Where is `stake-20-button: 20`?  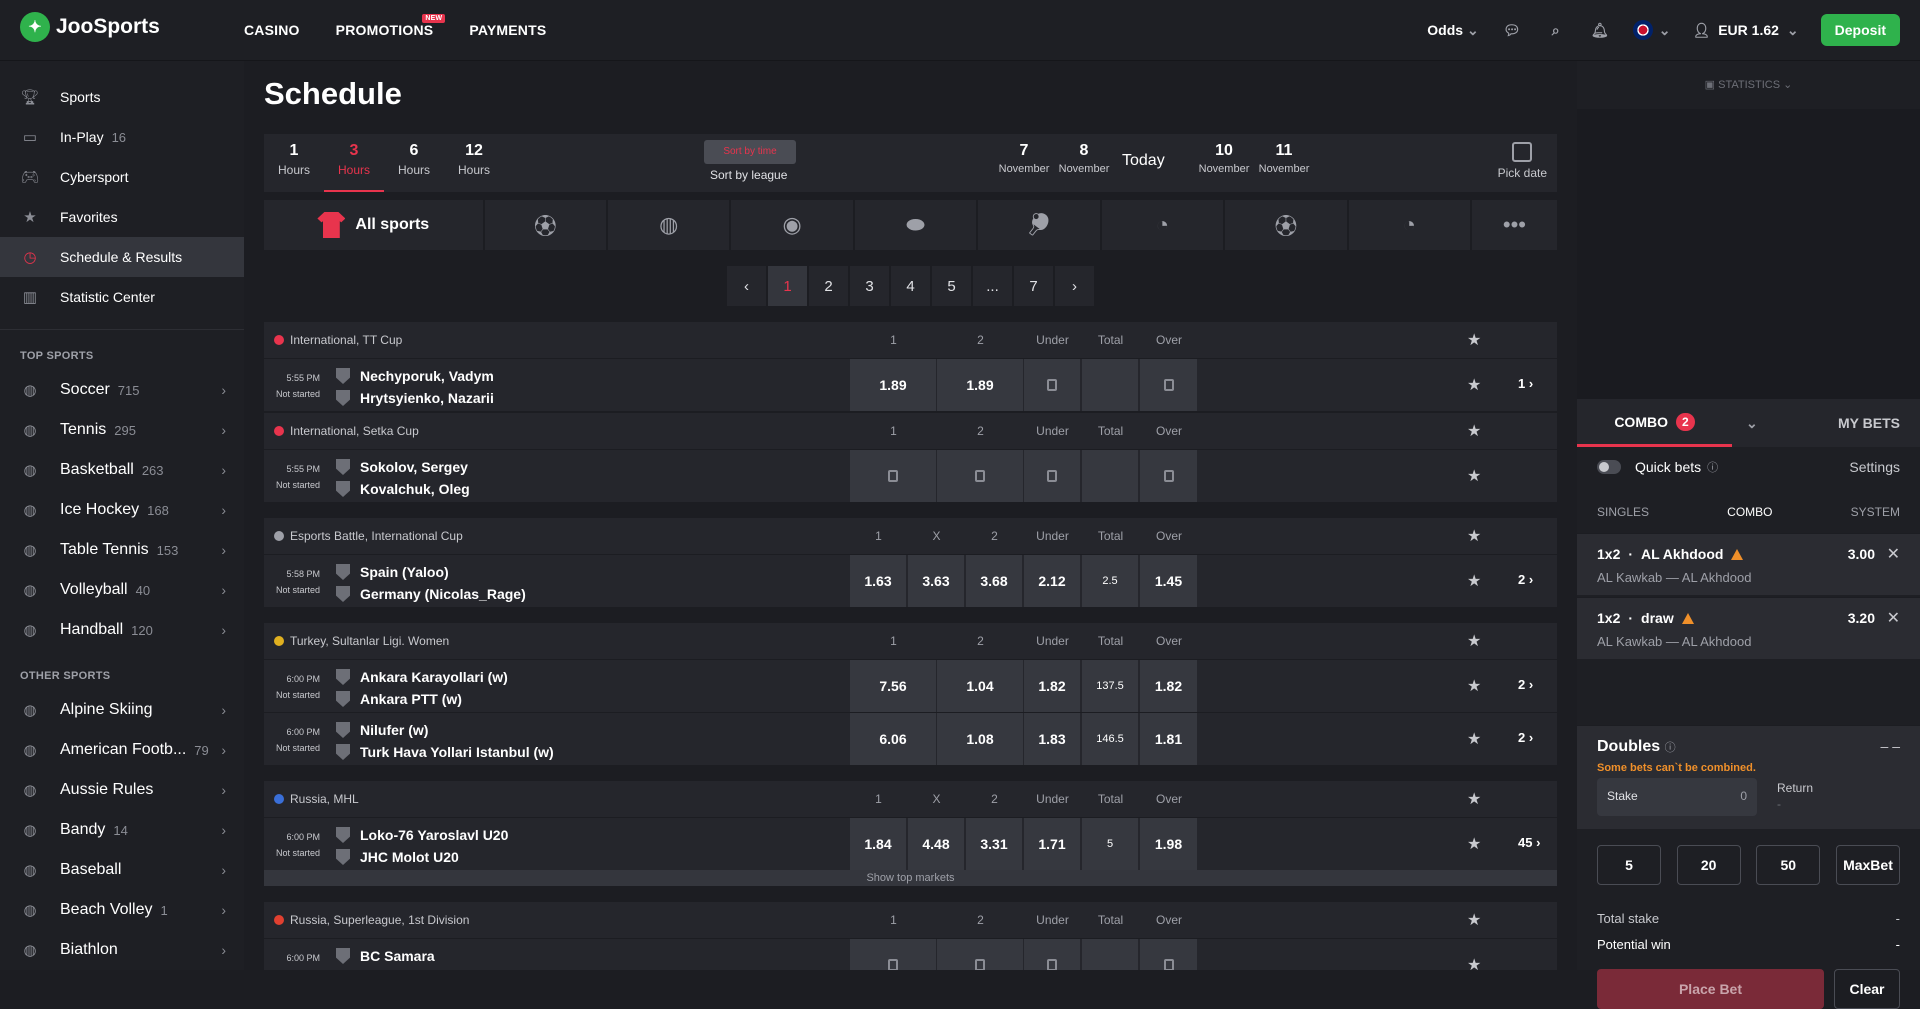
stake-20-button: 20 is located at coordinates (1708, 865).